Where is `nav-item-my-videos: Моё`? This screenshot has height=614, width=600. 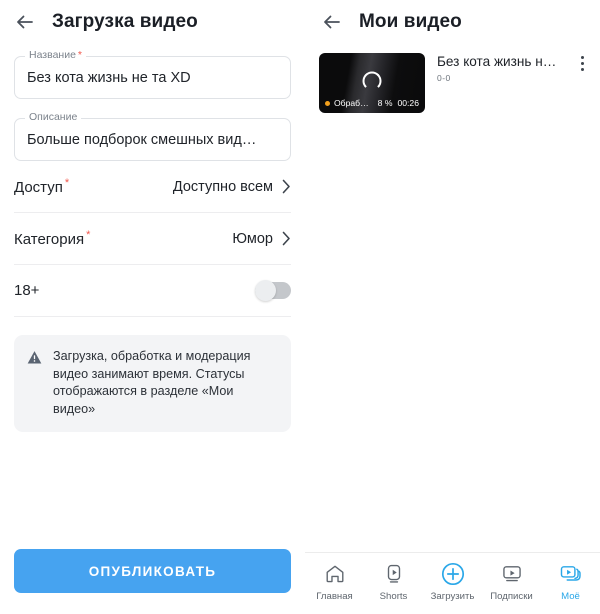 nav-item-my-videos: Моё is located at coordinates (571, 582).